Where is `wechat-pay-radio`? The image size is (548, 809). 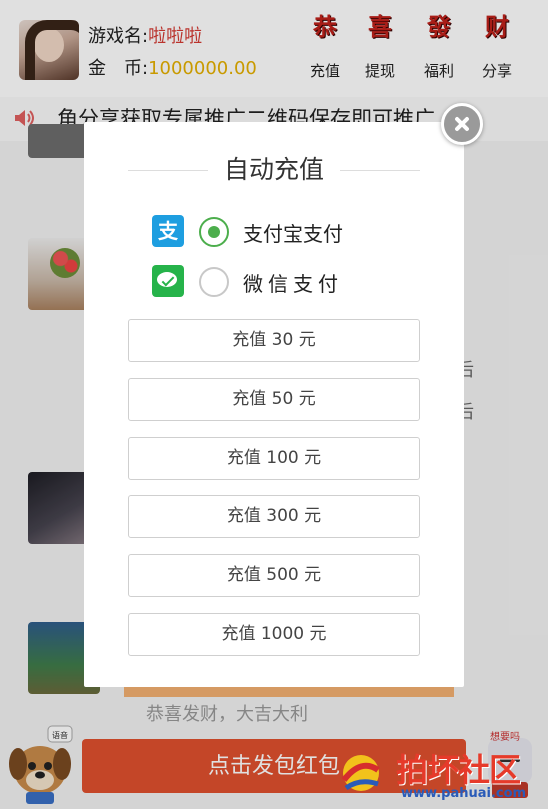
wechat-pay-radio is located at coordinates (214, 282).